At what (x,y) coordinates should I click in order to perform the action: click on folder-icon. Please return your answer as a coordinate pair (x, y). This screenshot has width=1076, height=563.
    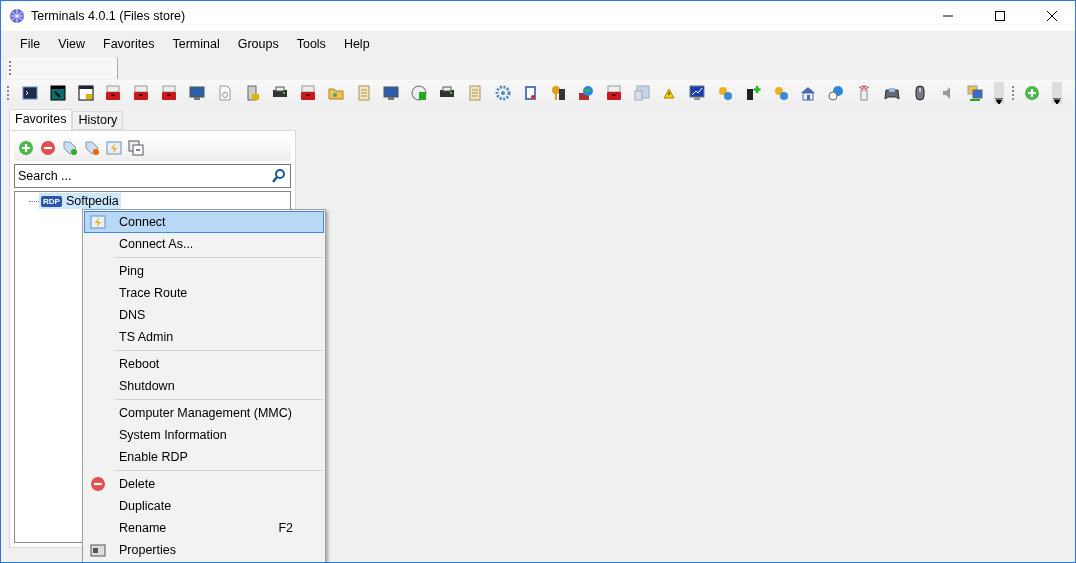
    Looking at the image, I should click on (335, 93).